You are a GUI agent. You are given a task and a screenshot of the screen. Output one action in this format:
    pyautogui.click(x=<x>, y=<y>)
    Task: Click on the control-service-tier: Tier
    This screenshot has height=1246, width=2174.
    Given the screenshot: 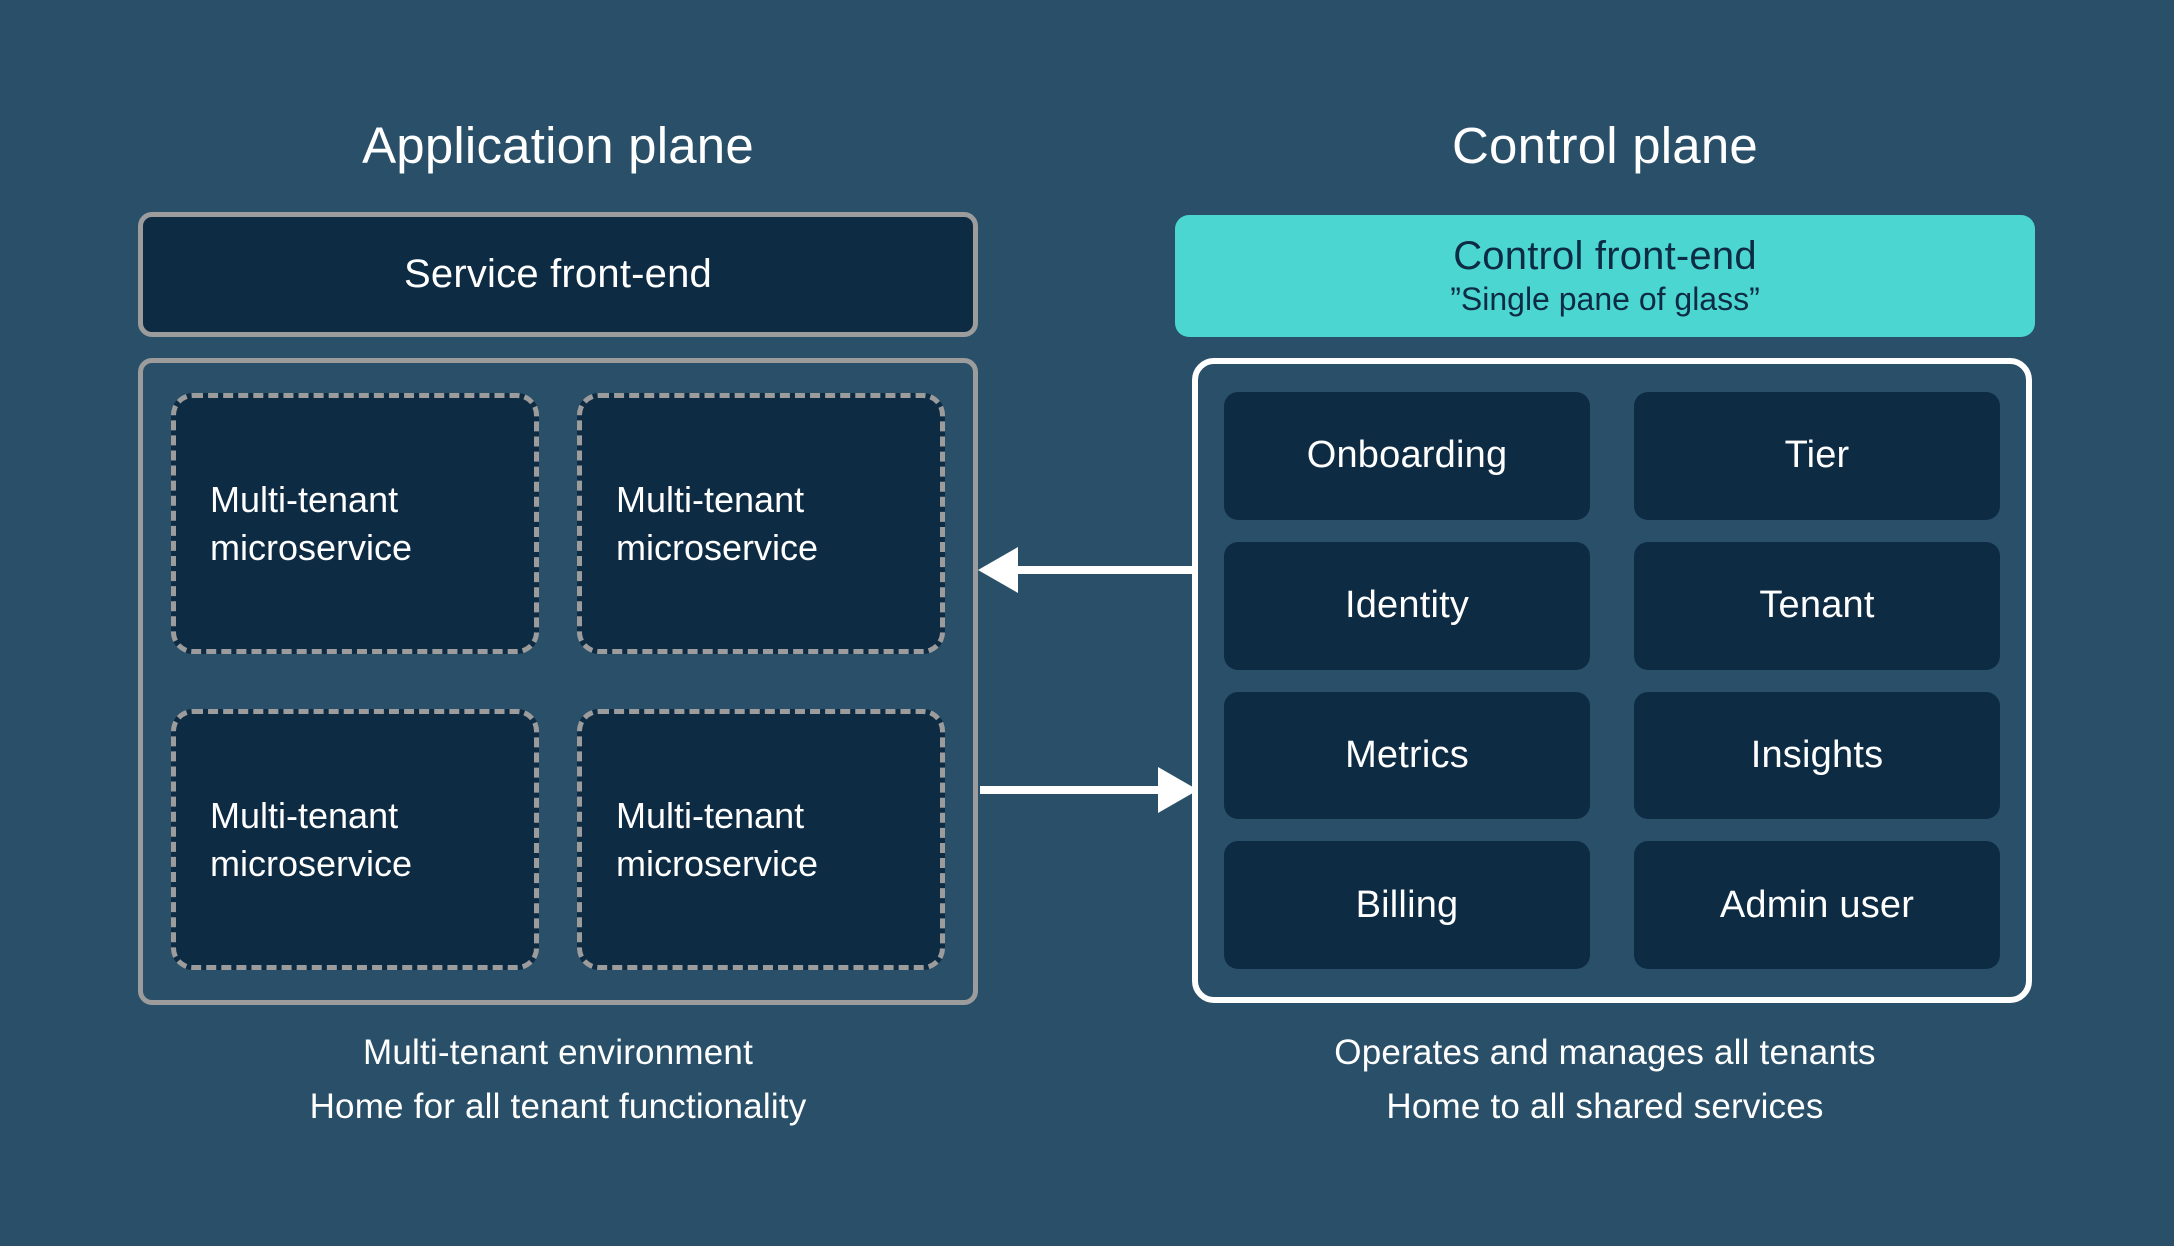 What is the action you would take?
    pyautogui.click(x=1817, y=456)
    